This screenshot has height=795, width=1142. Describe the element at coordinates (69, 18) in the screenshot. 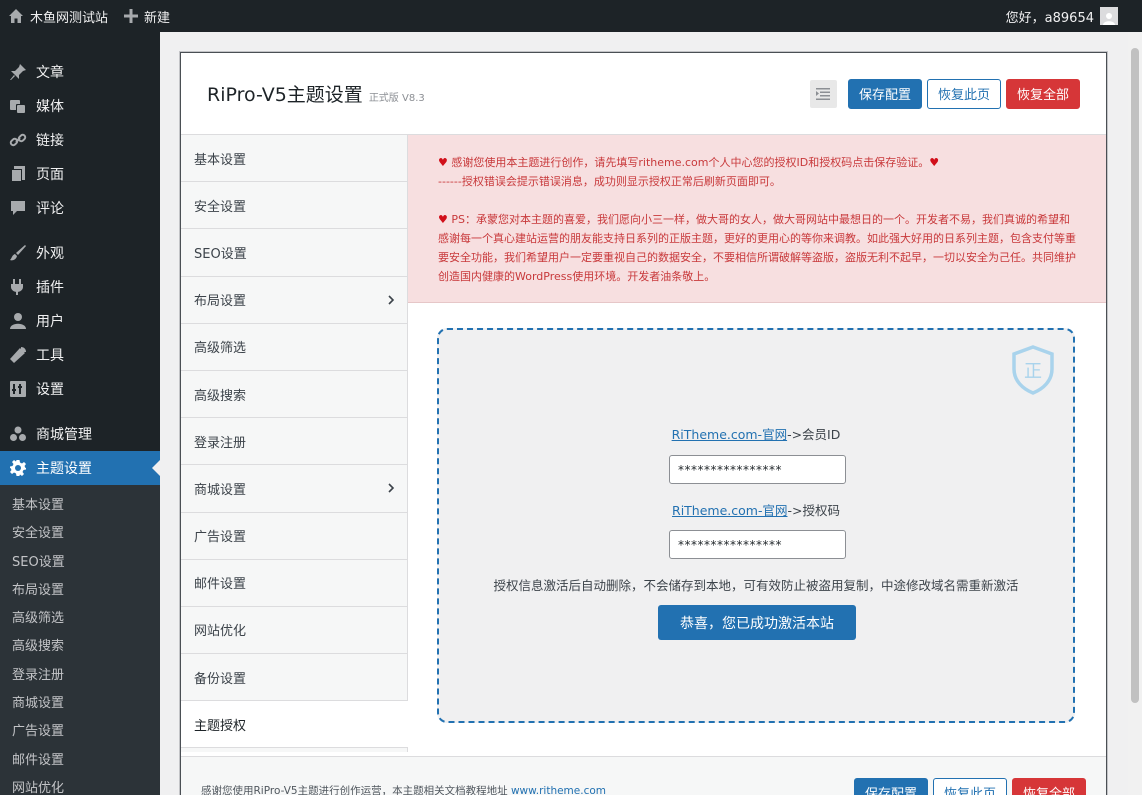

I see `site-name: 木鱼网测试站` at that location.